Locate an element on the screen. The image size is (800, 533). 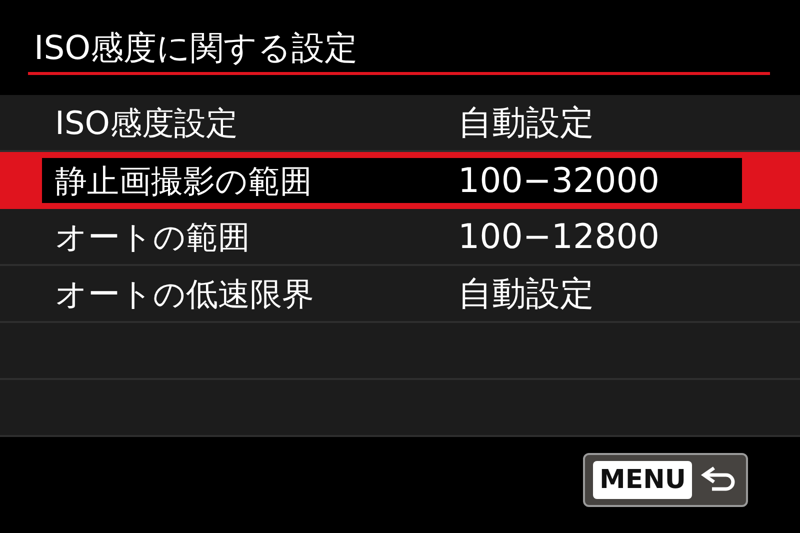
menu-item-label: 静止画撮影の範囲 is located at coordinates (184, 180).